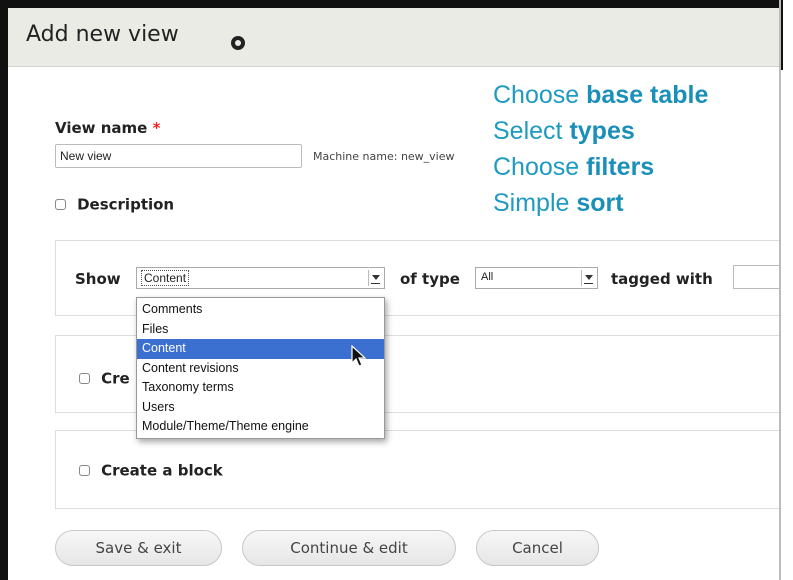 Image resolution: width=793 pixels, height=580 pixels. I want to click on annotation-bold: types, so click(602, 131).